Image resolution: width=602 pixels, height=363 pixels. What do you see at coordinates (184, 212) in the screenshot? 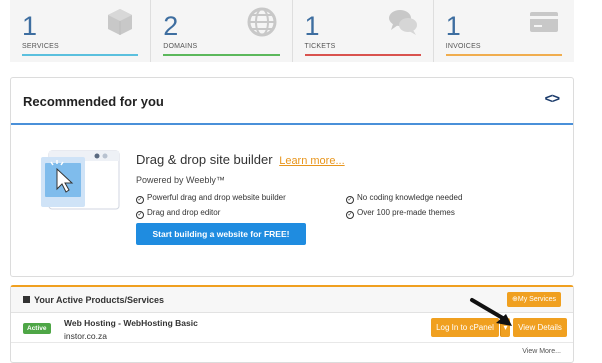
I see `feature-text: Drag and drop editor` at bounding box center [184, 212].